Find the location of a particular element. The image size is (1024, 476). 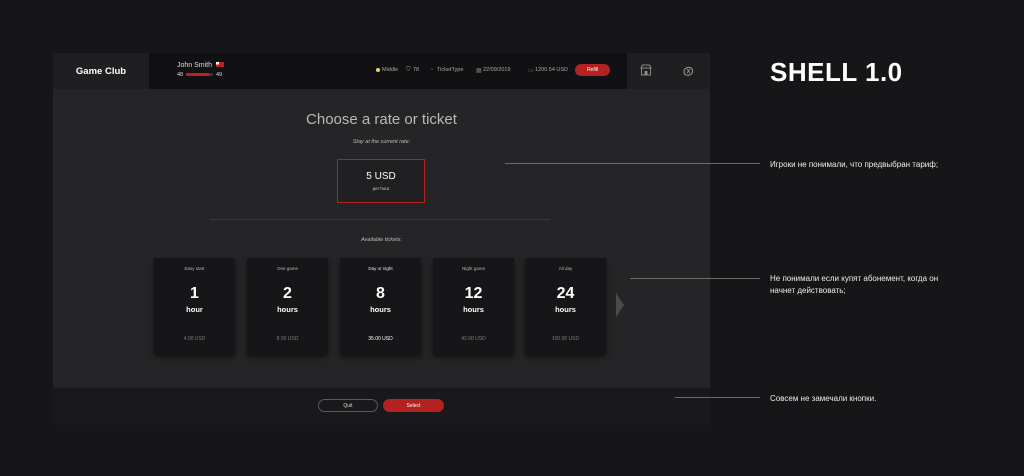

wallet-icon: ▭ is located at coordinates (531, 71).